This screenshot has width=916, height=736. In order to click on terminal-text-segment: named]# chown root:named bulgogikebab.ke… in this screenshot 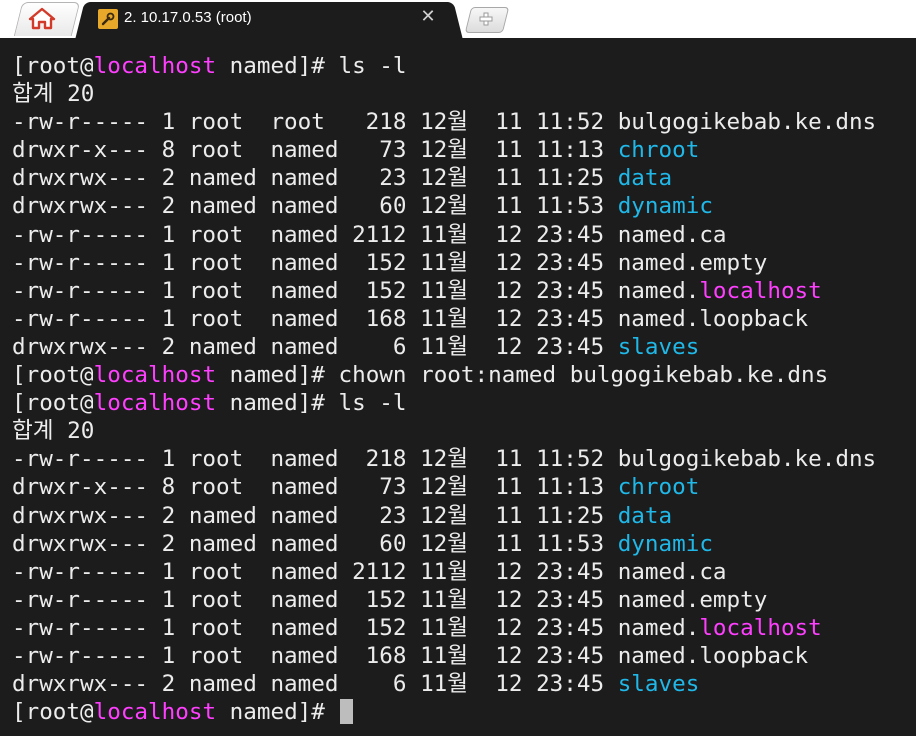, I will do `click(522, 375)`.